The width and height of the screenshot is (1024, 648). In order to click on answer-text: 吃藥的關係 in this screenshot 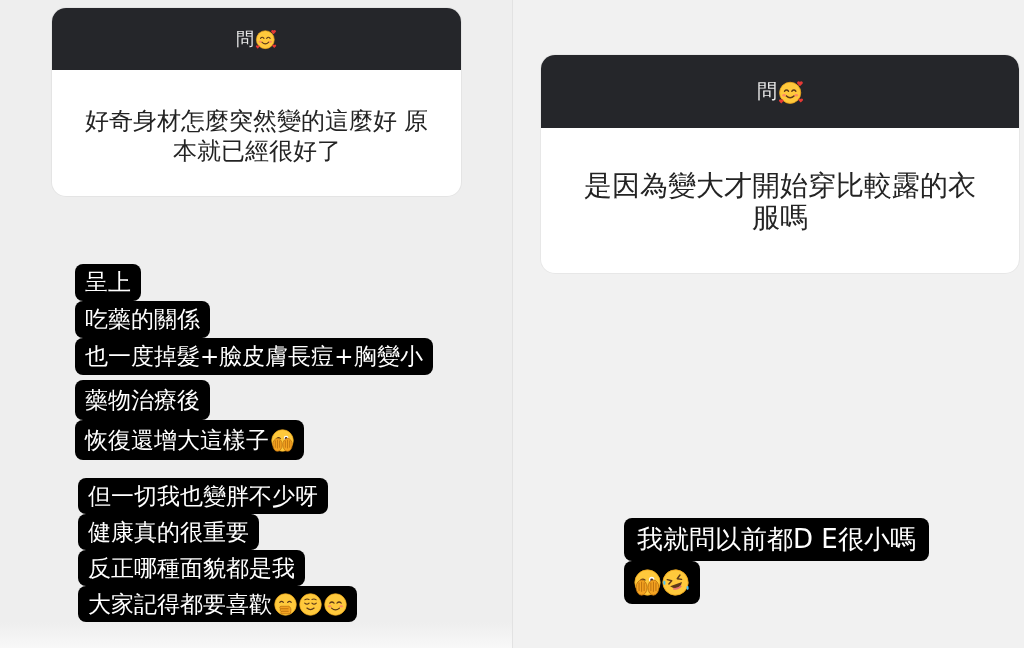, I will do `click(142, 319)`.